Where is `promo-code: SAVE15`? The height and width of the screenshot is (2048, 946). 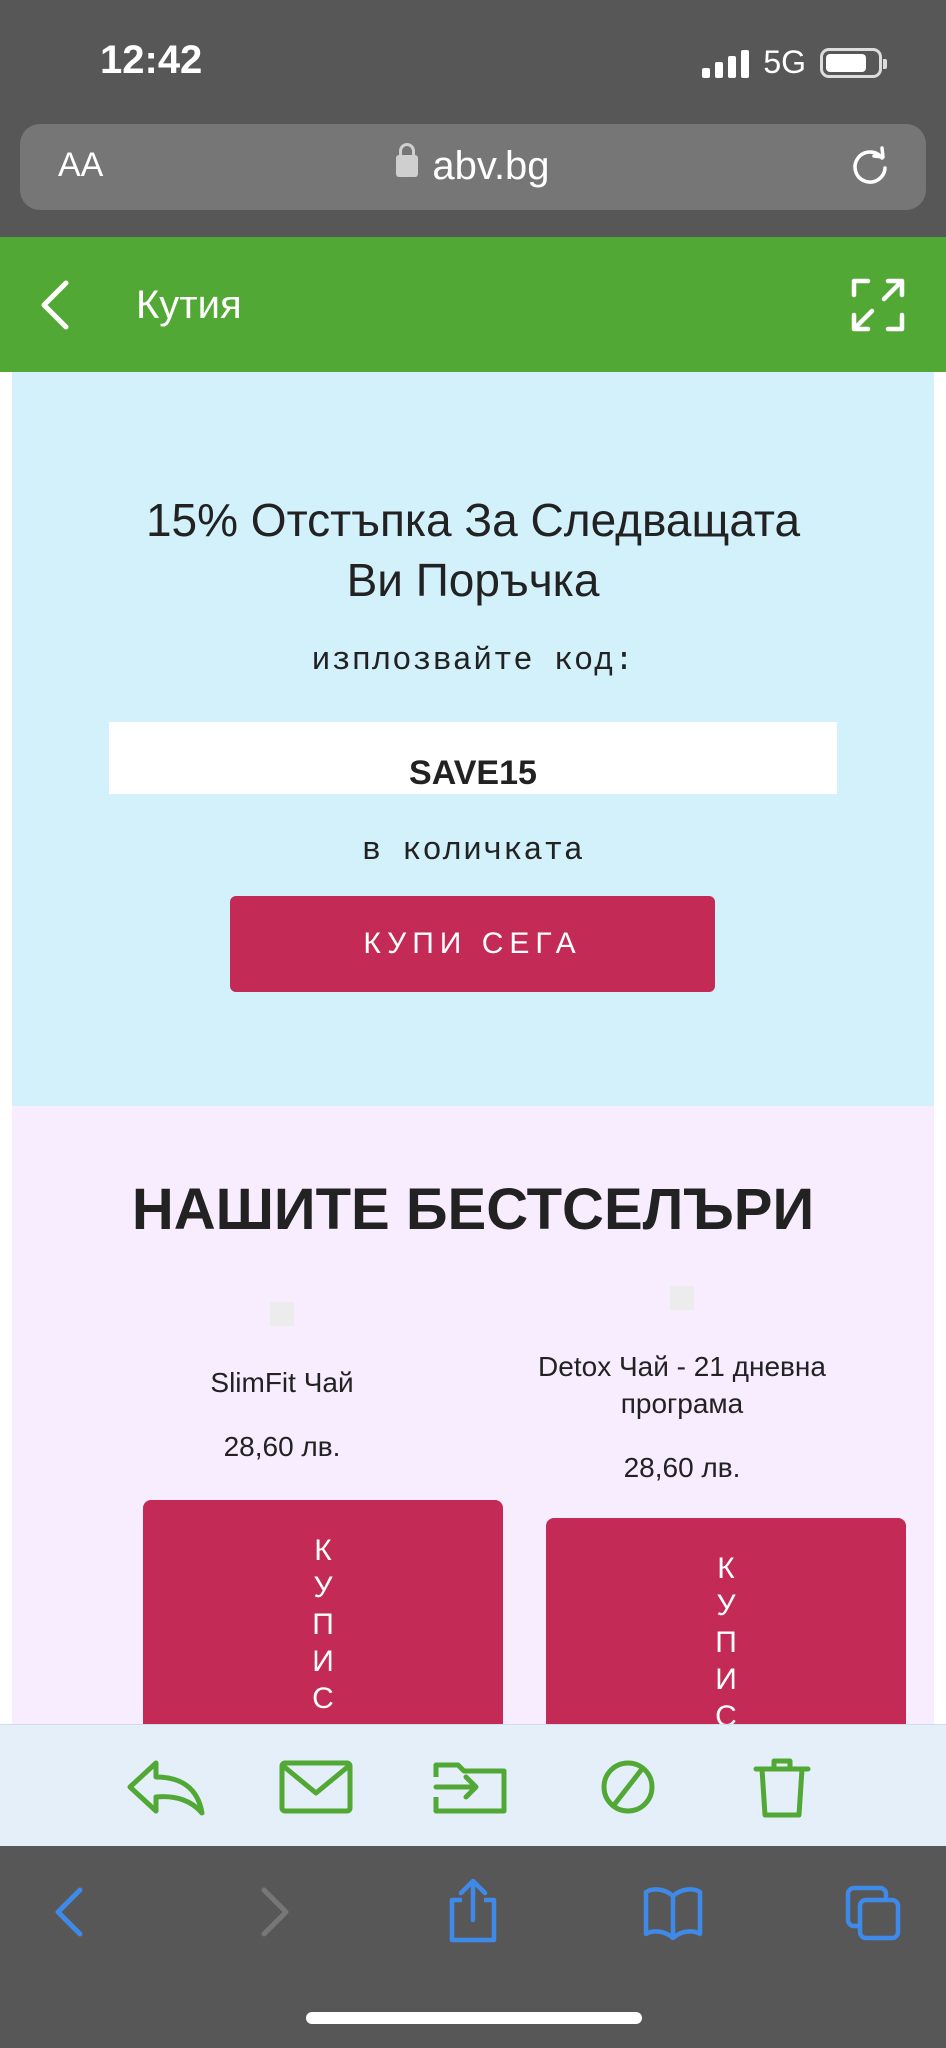 promo-code: SAVE15 is located at coordinates (473, 773).